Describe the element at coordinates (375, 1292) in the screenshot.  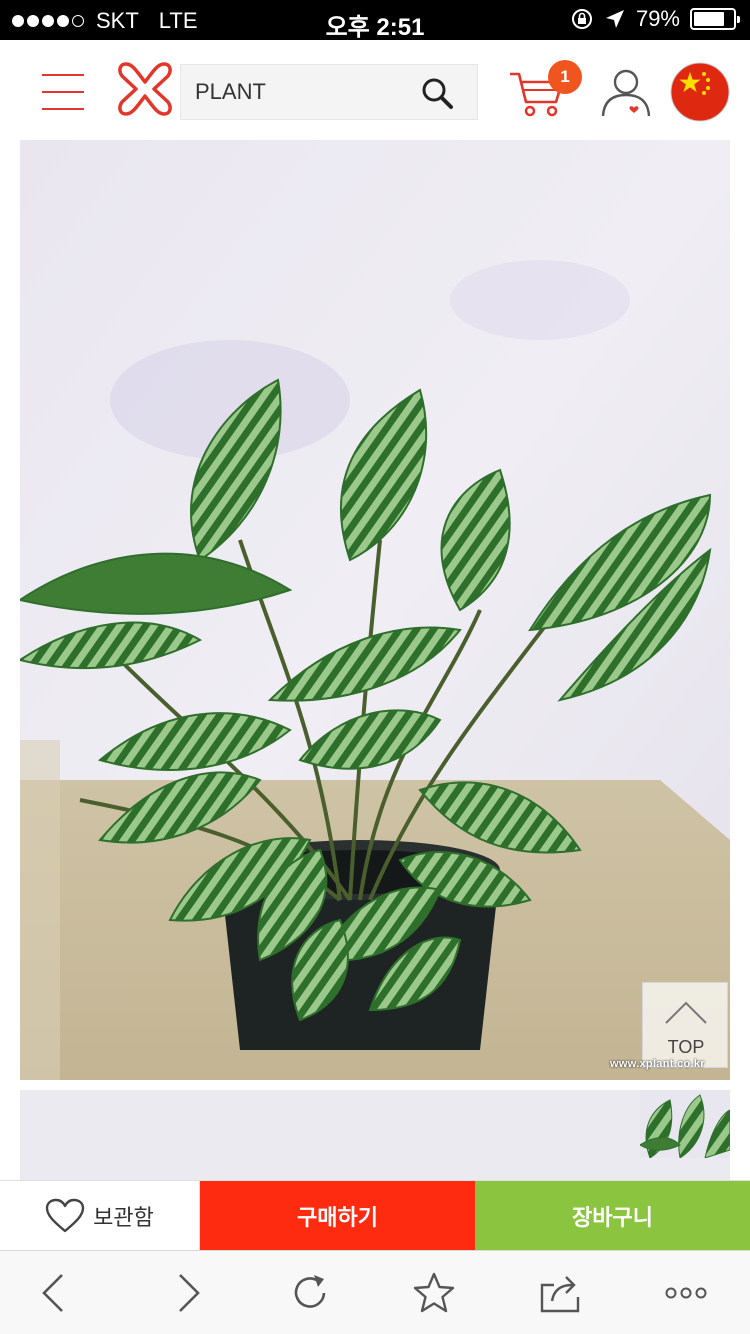
I see `browser-toolbar` at that location.